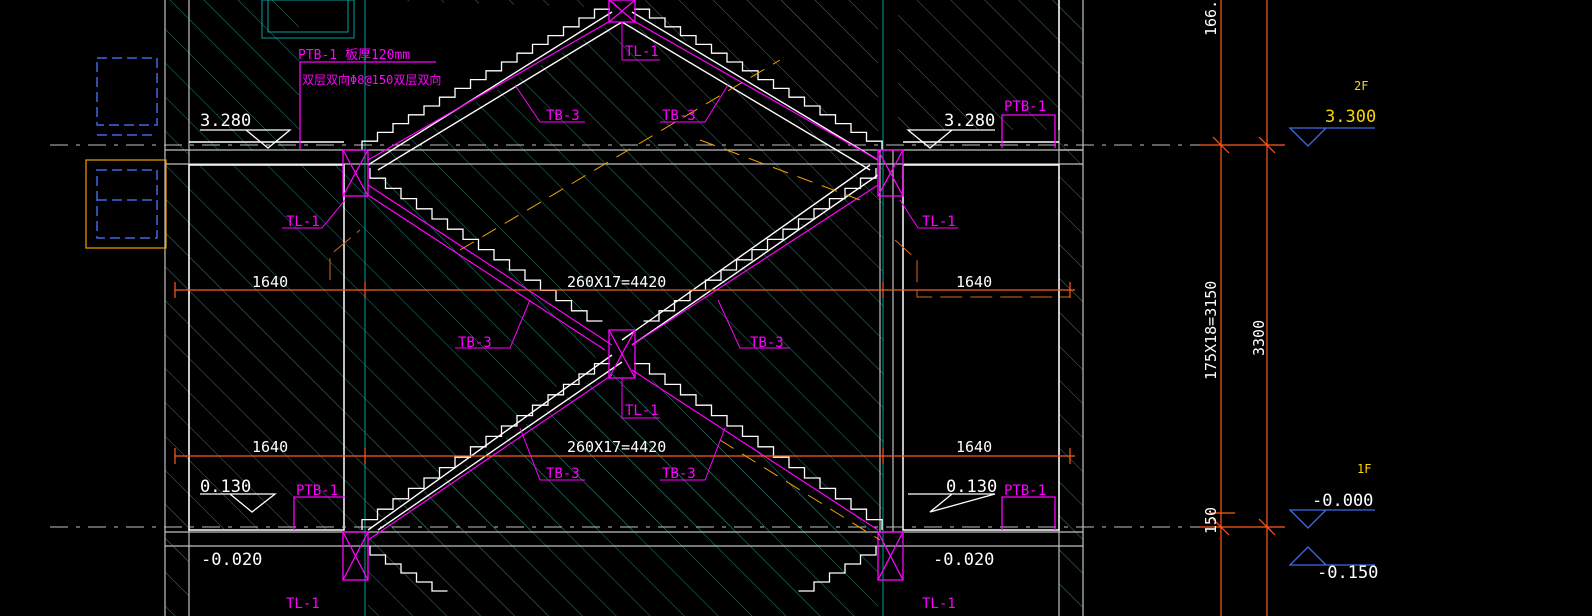 This screenshot has width=1592, height=616. I want to click on dim-riser-total: 175X18=3150, so click(1211, 330).